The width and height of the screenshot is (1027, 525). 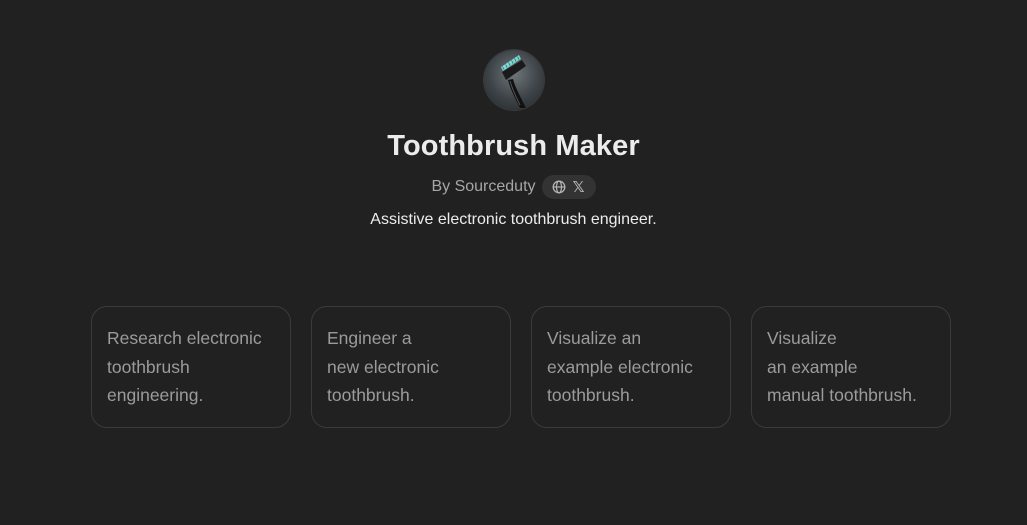 What do you see at coordinates (383, 366) in the screenshot?
I see `conversation-starter-text: Engineer a new electronic toothbrush.` at bounding box center [383, 366].